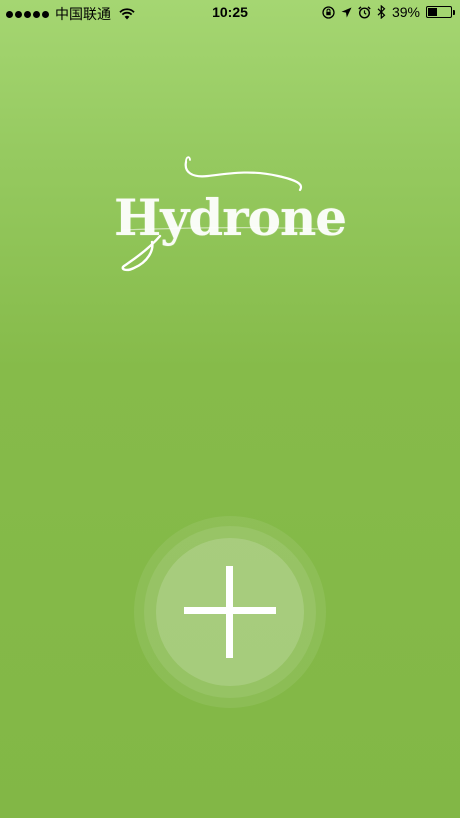 The height and width of the screenshot is (818, 460). What do you see at coordinates (388, 12) in the screenshot?
I see `status-right: 39%` at bounding box center [388, 12].